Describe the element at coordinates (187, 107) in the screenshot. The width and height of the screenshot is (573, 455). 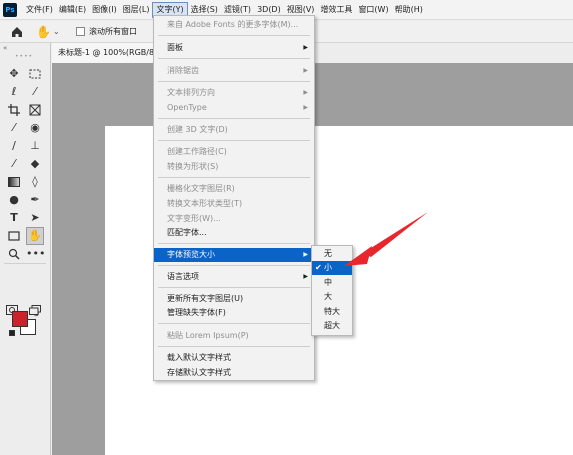
I see `menu-item-label: OpenType` at that location.